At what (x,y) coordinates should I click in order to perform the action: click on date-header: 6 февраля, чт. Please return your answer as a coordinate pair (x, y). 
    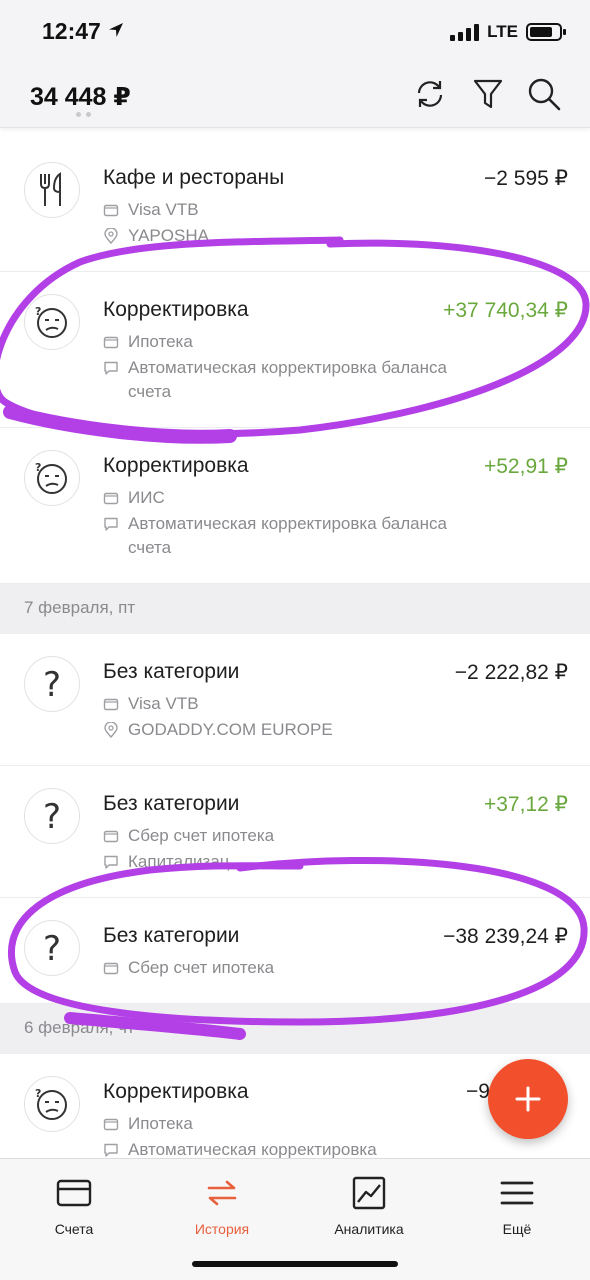
    Looking at the image, I should click on (295, 1029).